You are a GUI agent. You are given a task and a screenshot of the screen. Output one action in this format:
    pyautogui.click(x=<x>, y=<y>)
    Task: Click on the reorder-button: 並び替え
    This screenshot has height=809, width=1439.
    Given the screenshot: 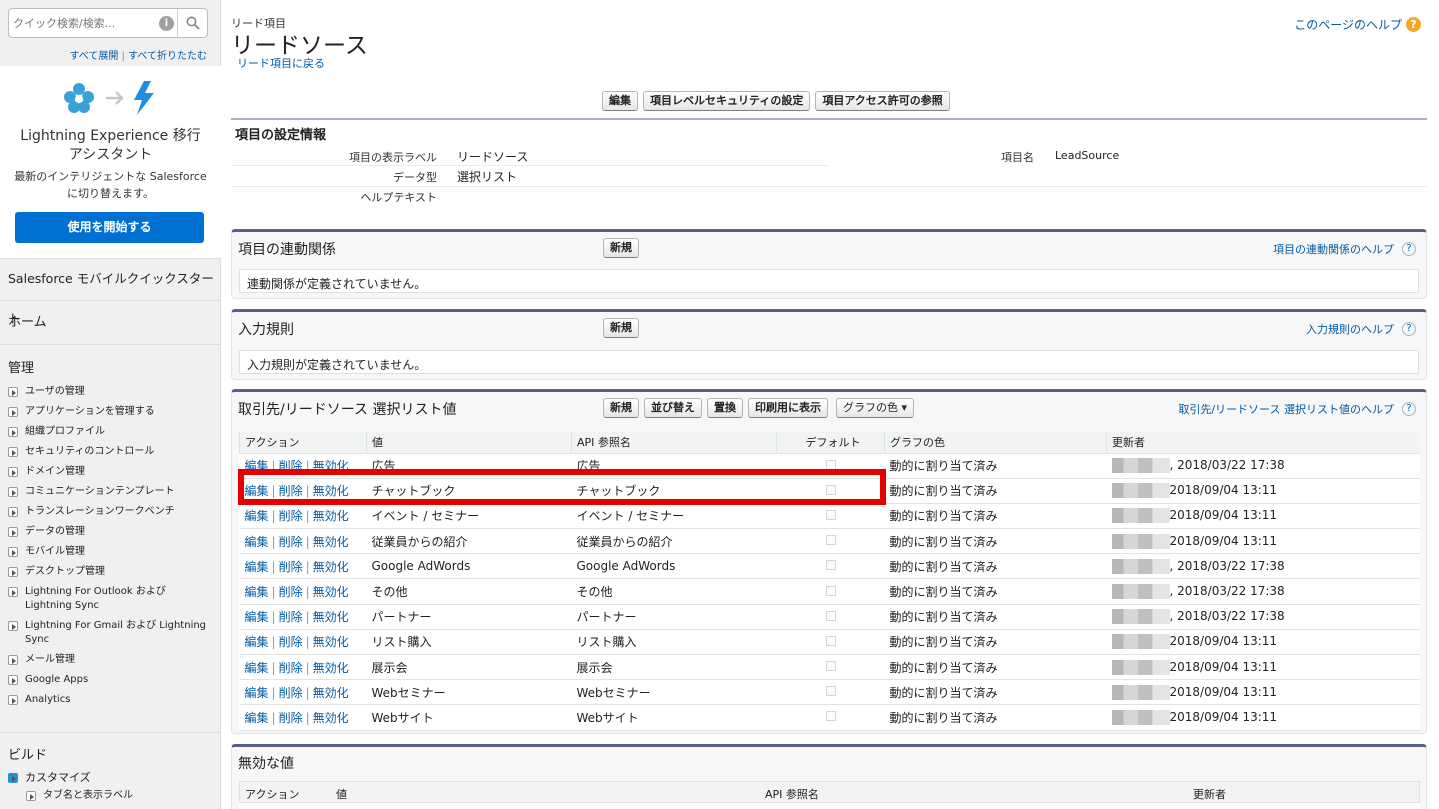 What is the action you would take?
    pyautogui.click(x=673, y=408)
    